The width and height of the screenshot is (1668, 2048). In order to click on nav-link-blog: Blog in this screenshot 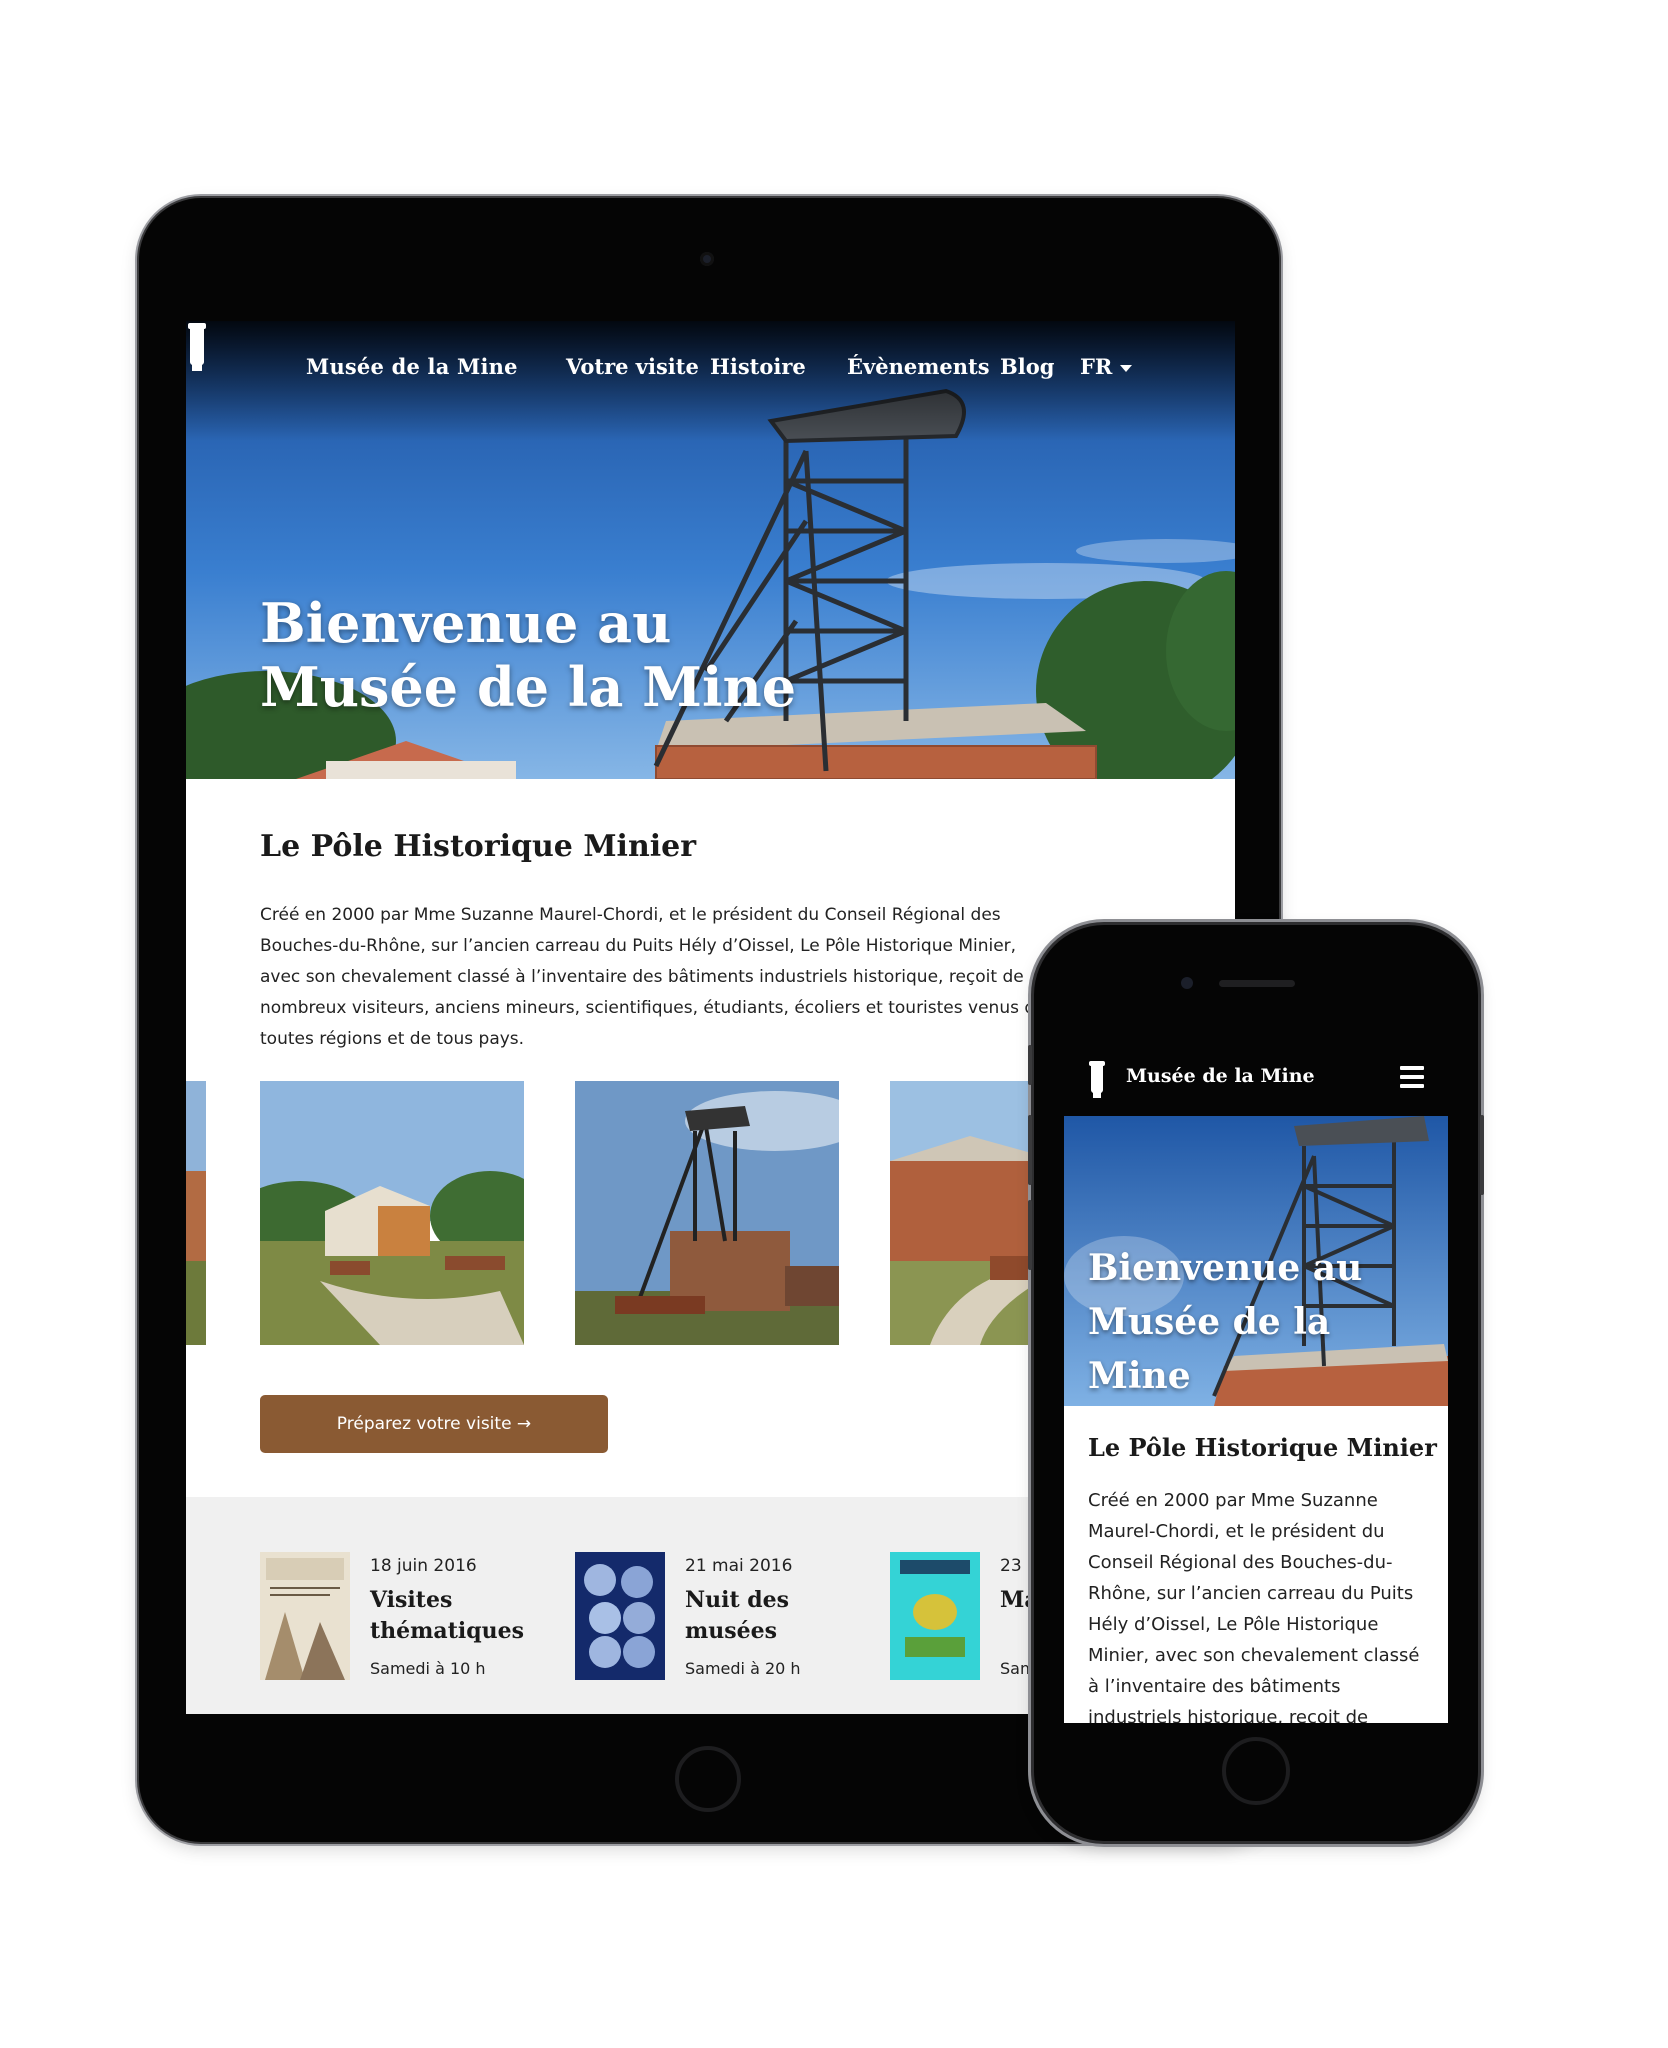, I will do `click(1027, 366)`.